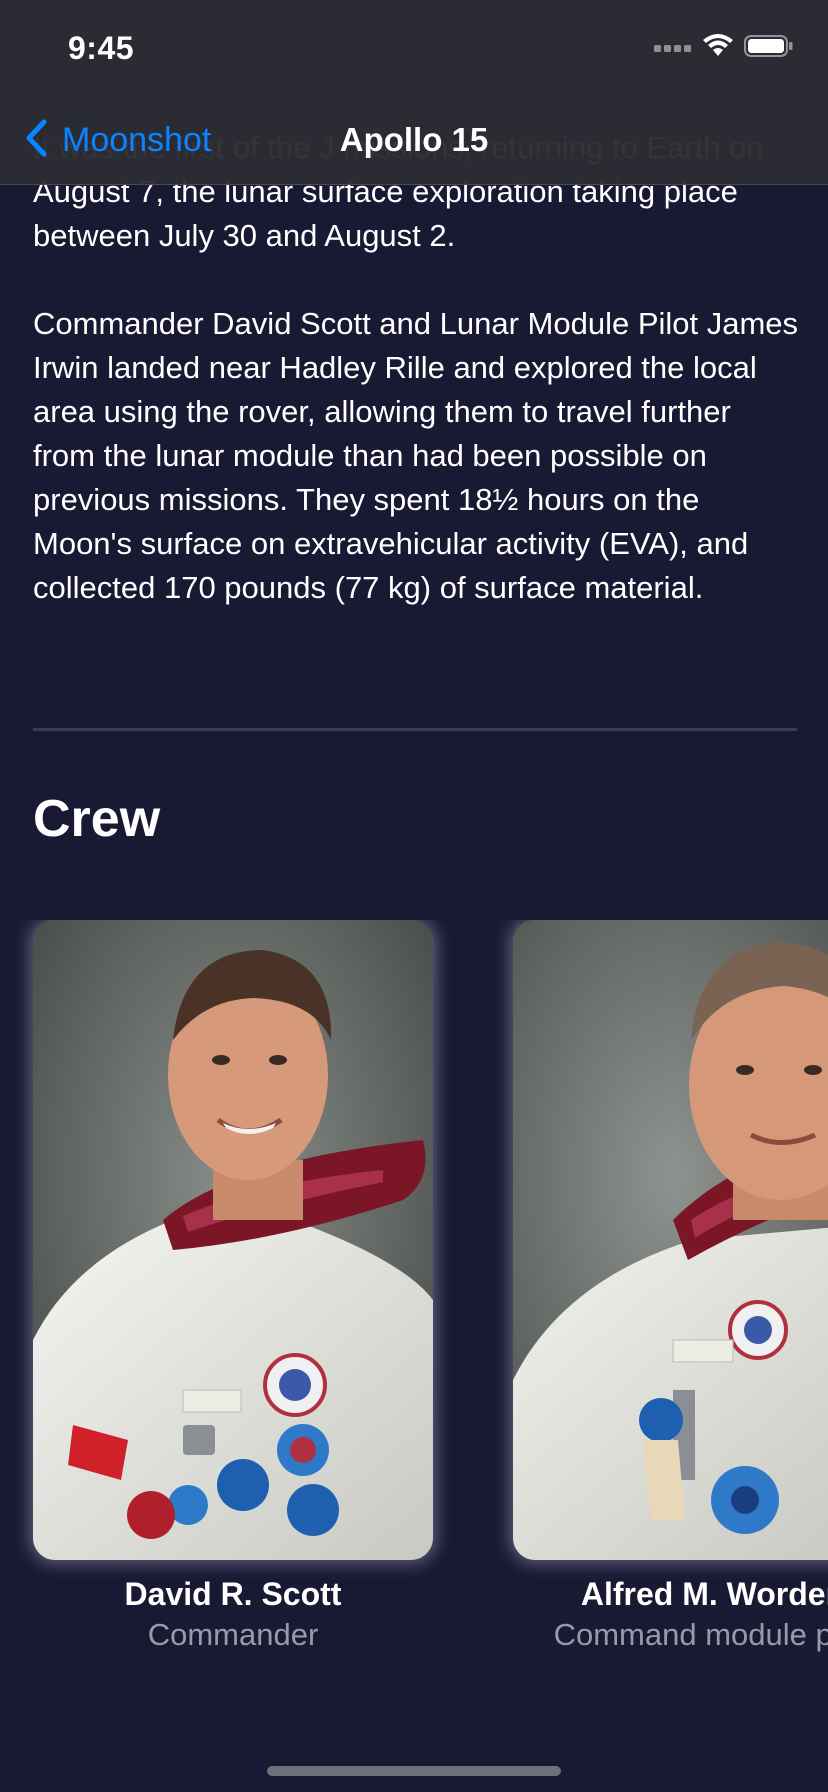 The width and height of the screenshot is (828, 1792). What do you see at coordinates (704, 1594) in the screenshot?
I see `crew-member-name: Alfred M. Worden` at bounding box center [704, 1594].